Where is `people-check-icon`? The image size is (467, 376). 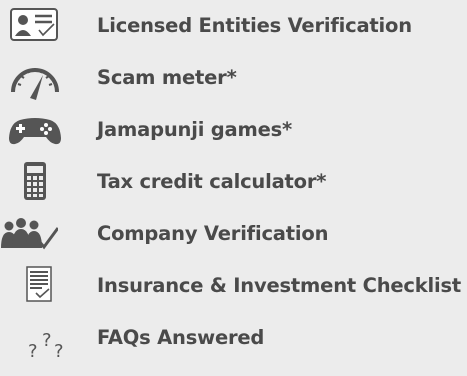
people-check-icon is located at coordinates (32, 234).